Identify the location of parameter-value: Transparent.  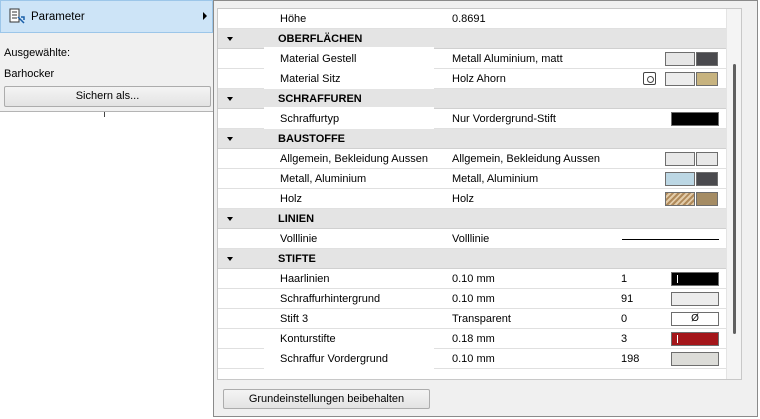
(481, 319).